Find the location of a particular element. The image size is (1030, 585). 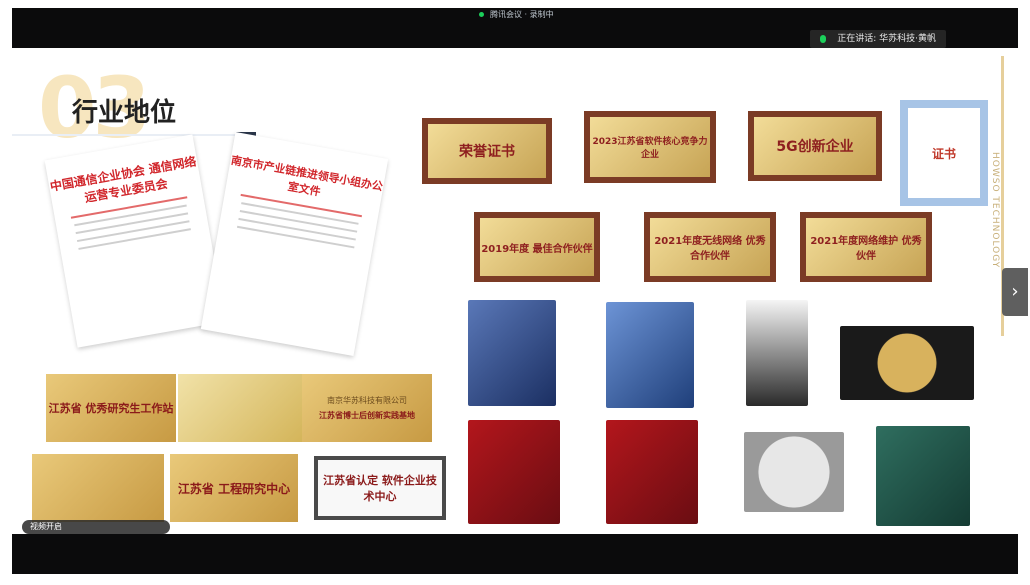

2019-partner-plaque: 2019年度 最佳合作伙伴 is located at coordinates (537, 247).